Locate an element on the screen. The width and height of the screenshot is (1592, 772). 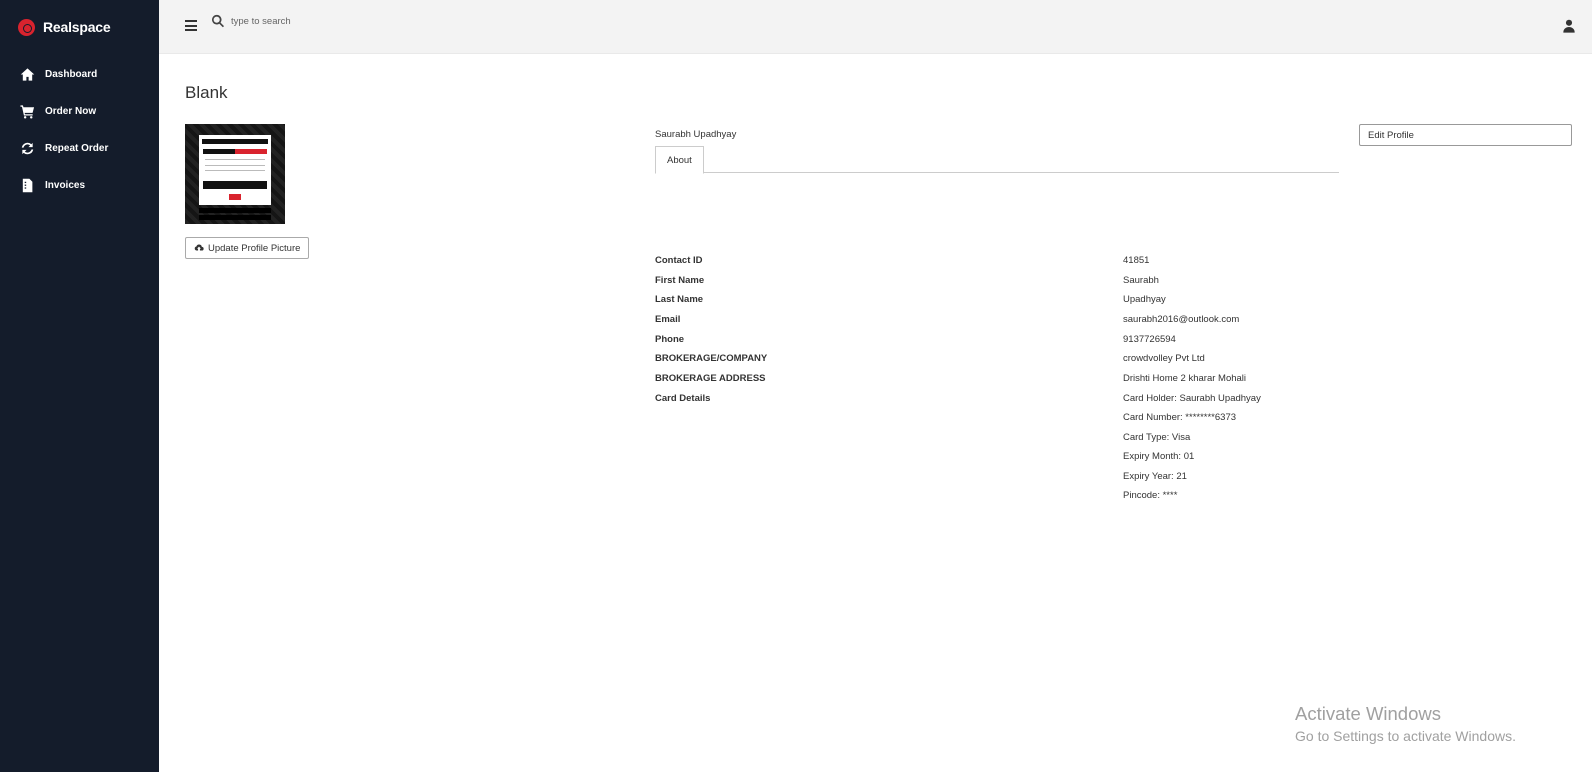
sidebar-item-label: Order Now is located at coordinates (71, 111).